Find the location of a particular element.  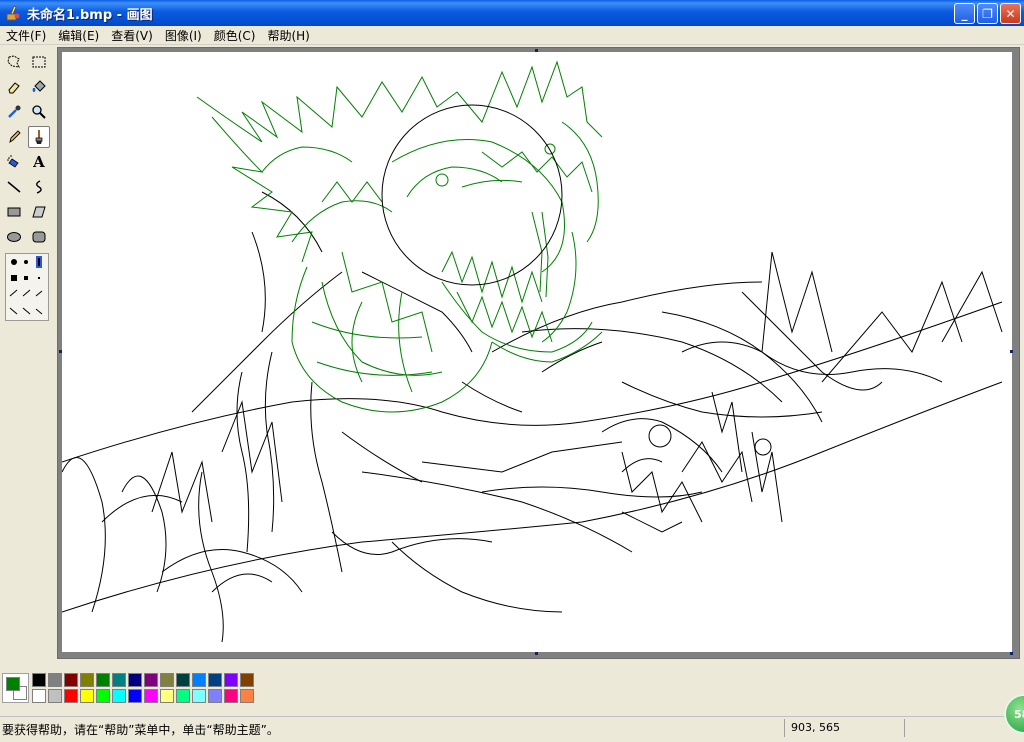

rounded-rect-icon is located at coordinates (39, 237).